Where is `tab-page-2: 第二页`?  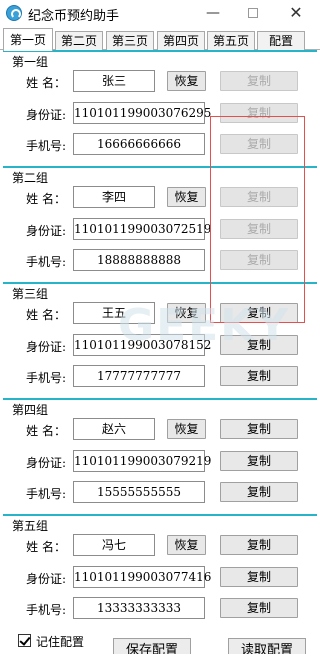
tab-page-2: 第二页 is located at coordinates (79, 40).